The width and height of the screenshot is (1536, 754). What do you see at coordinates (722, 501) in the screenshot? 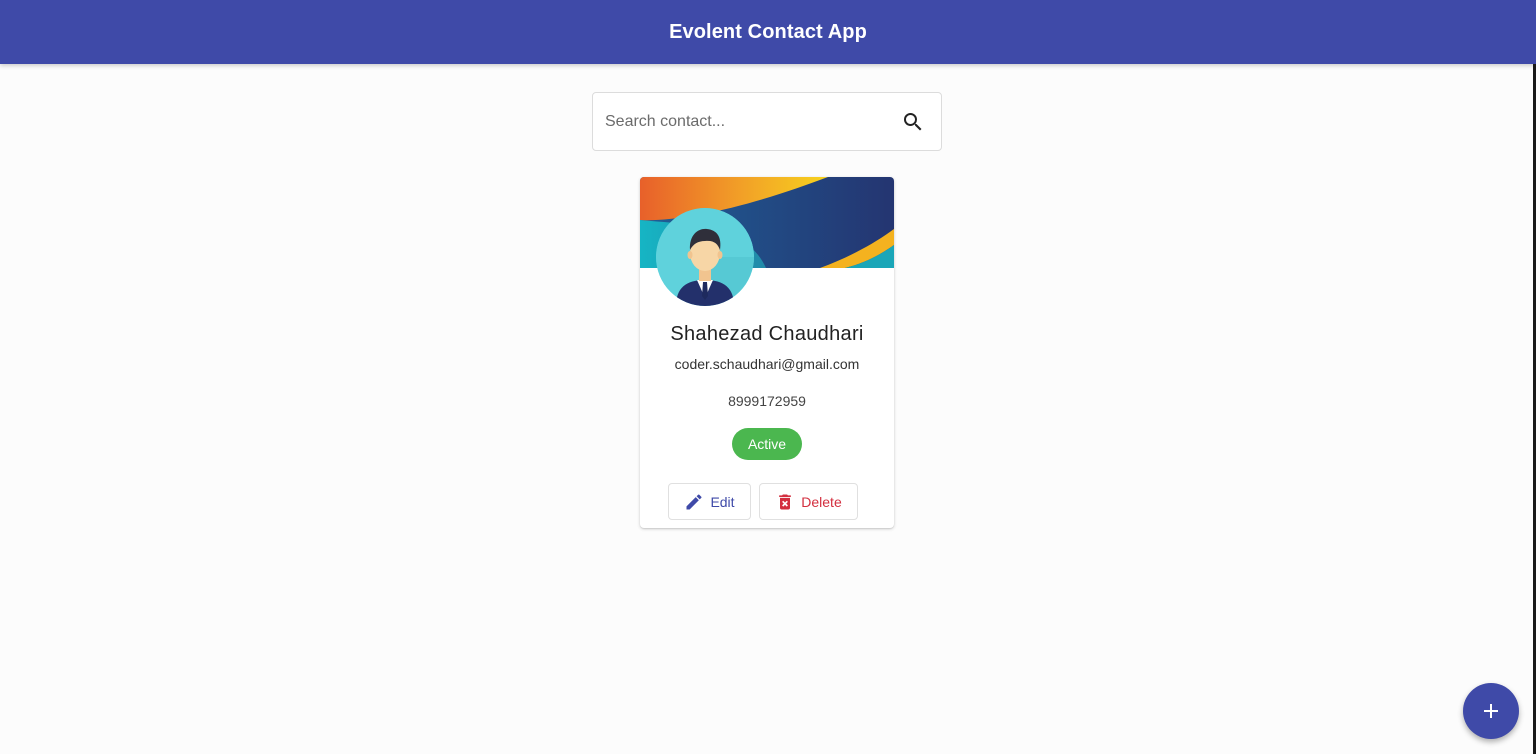
I see `edit-button-label: Edit` at bounding box center [722, 501].